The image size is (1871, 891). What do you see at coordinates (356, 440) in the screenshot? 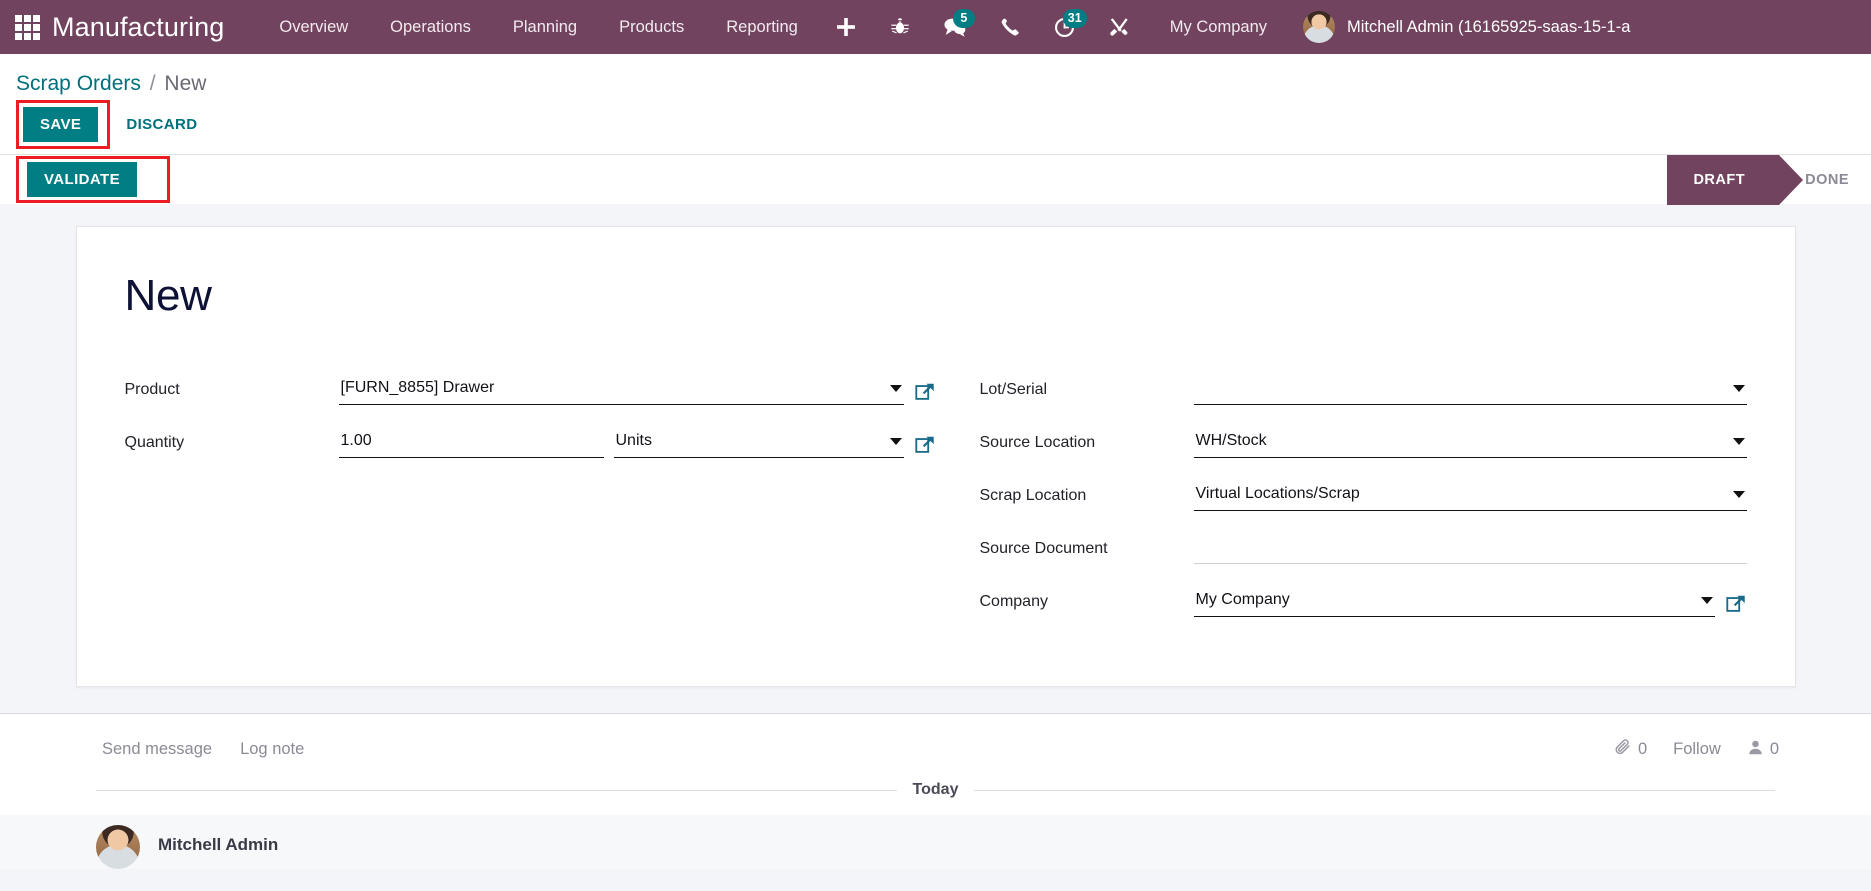
I see `quantity-value: 1.00` at bounding box center [356, 440].